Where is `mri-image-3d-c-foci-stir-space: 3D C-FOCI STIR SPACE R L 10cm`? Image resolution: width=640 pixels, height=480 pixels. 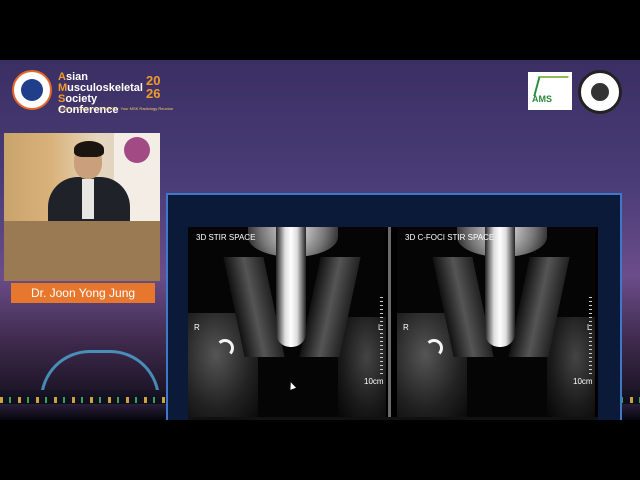 mri-image-3d-c-foci-stir-space: 3D C-FOCI STIR SPACE R L 10cm is located at coordinates (496, 322).